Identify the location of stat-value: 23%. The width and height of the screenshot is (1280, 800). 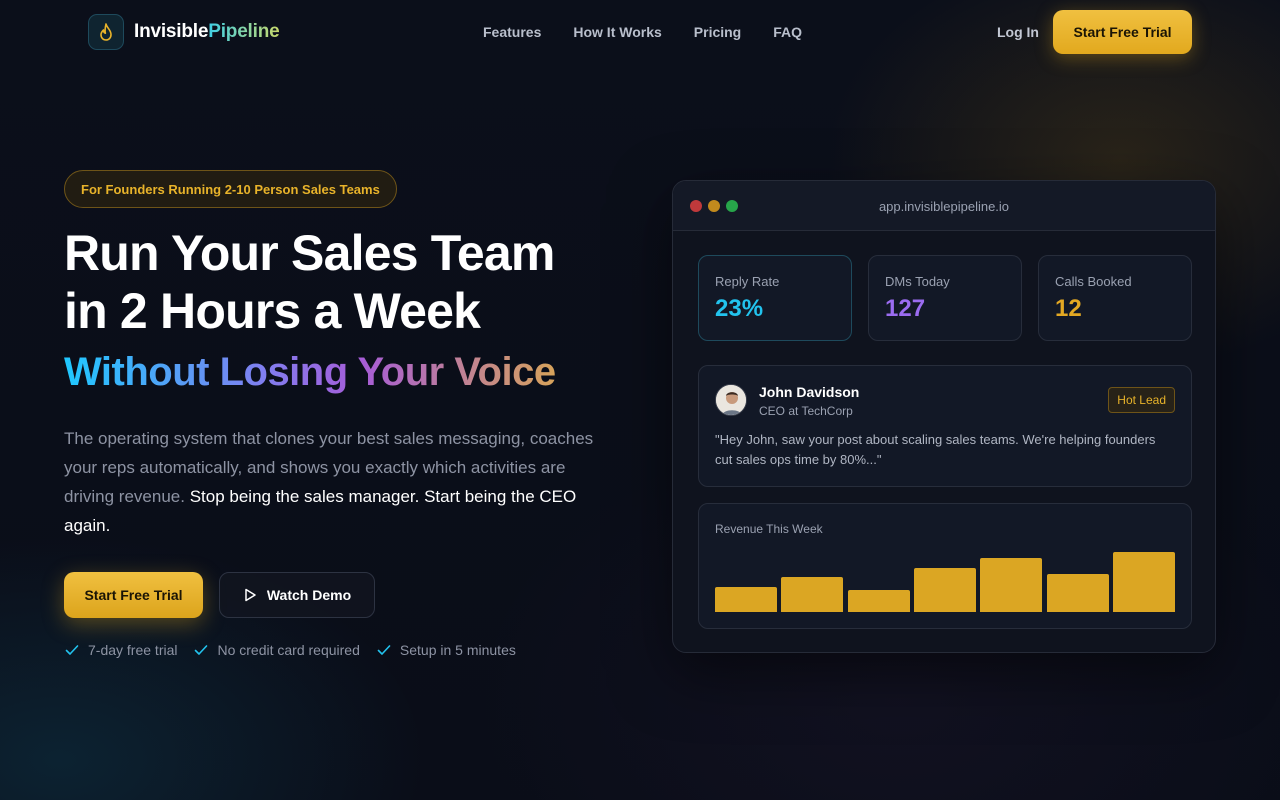
(739, 308).